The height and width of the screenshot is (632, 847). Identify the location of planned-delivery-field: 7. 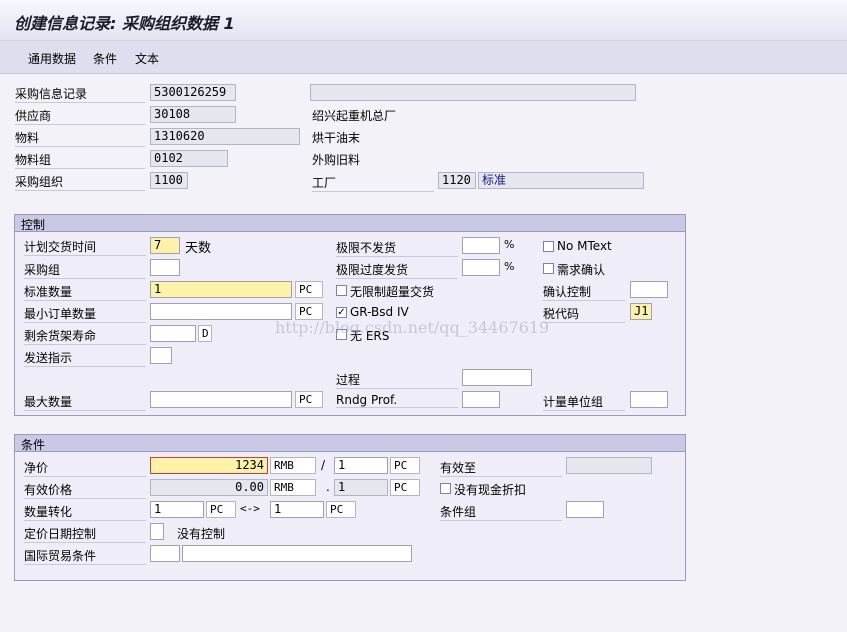
(165, 245).